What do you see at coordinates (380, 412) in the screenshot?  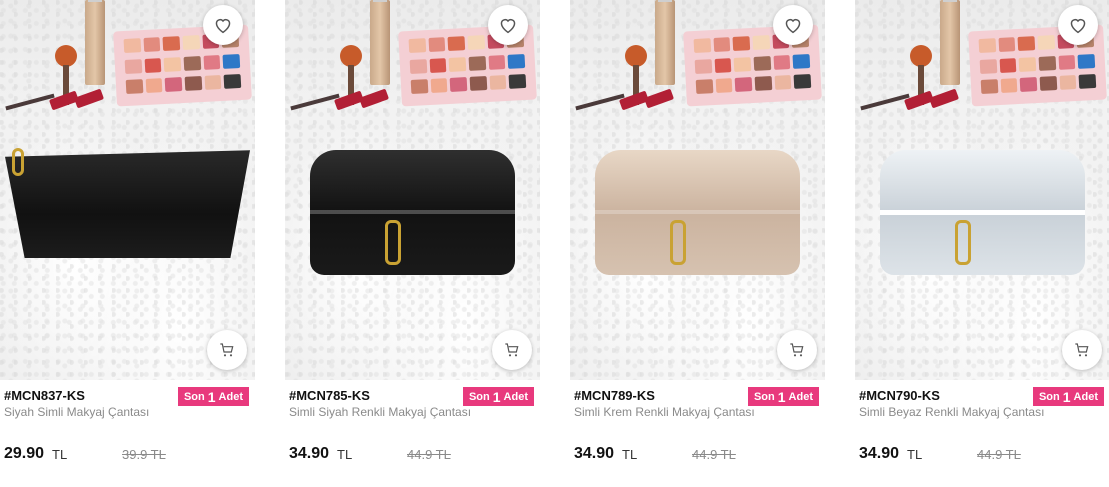 I see `product-name: Simli Siyah Renkli Makyaj Çantası` at bounding box center [380, 412].